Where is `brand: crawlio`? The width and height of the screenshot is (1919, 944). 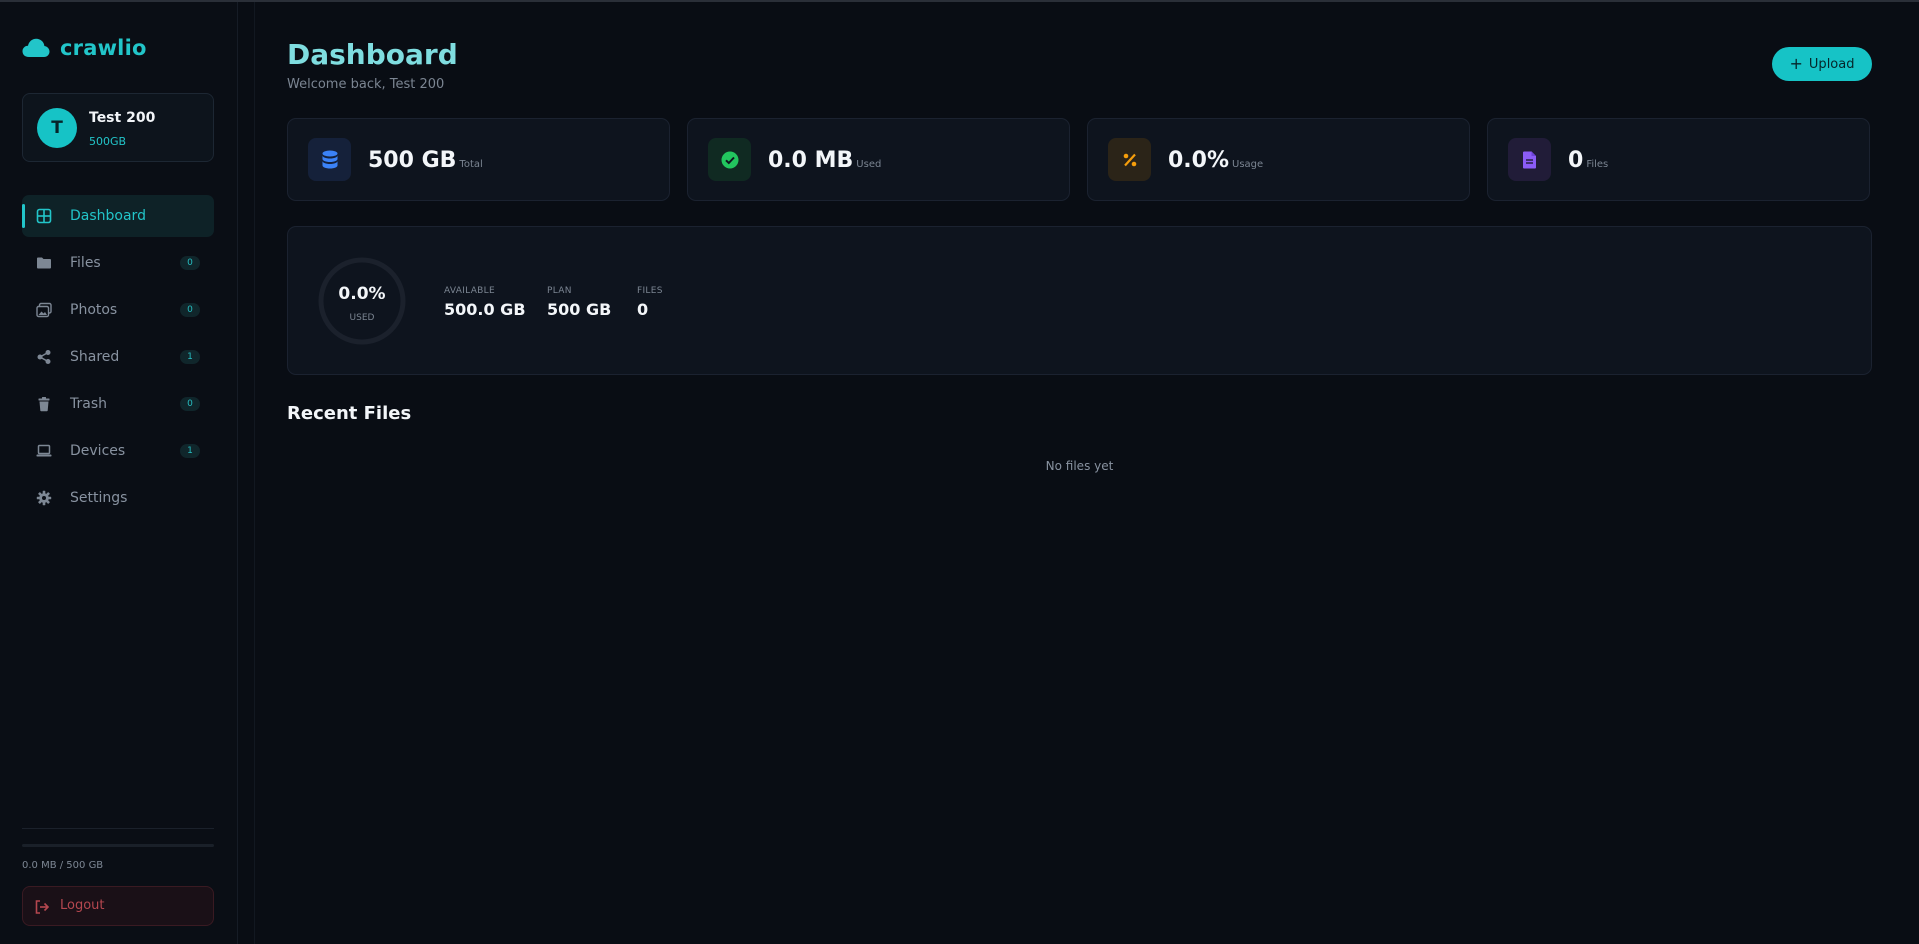
brand: crawlio is located at coordinates (84, 48).